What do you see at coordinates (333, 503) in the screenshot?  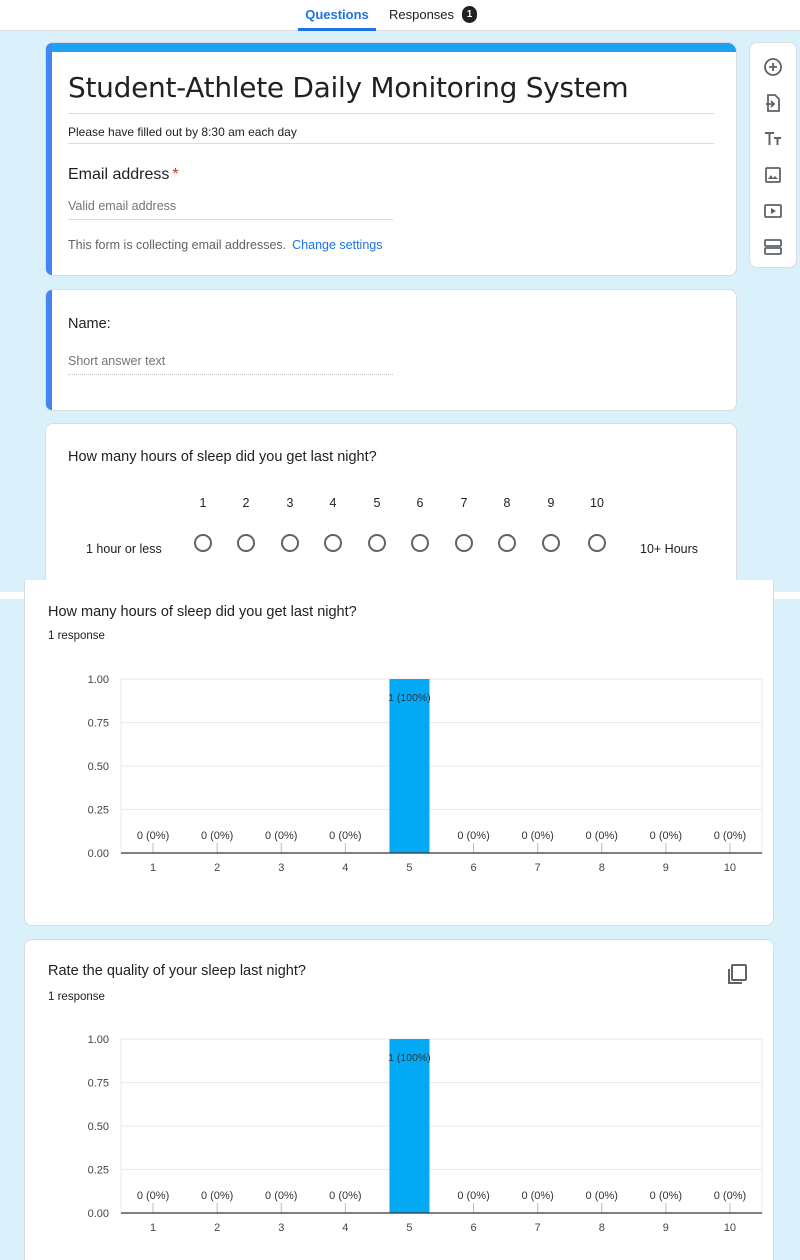 I see `scale-number-4: 4` at bounding box center [333, 503].